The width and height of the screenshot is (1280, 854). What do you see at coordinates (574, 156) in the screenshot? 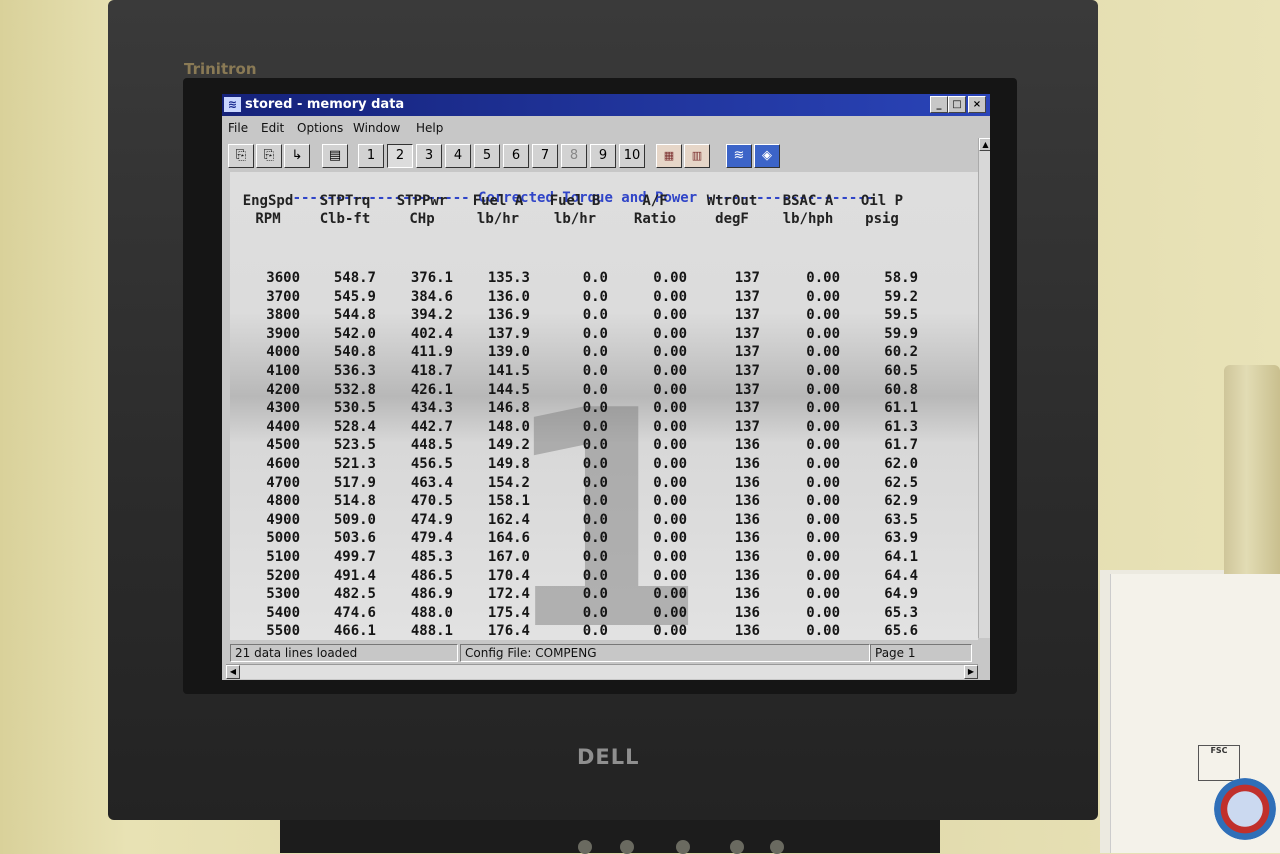
I see `page-button-8: 8` at bounding box center [574, 156].